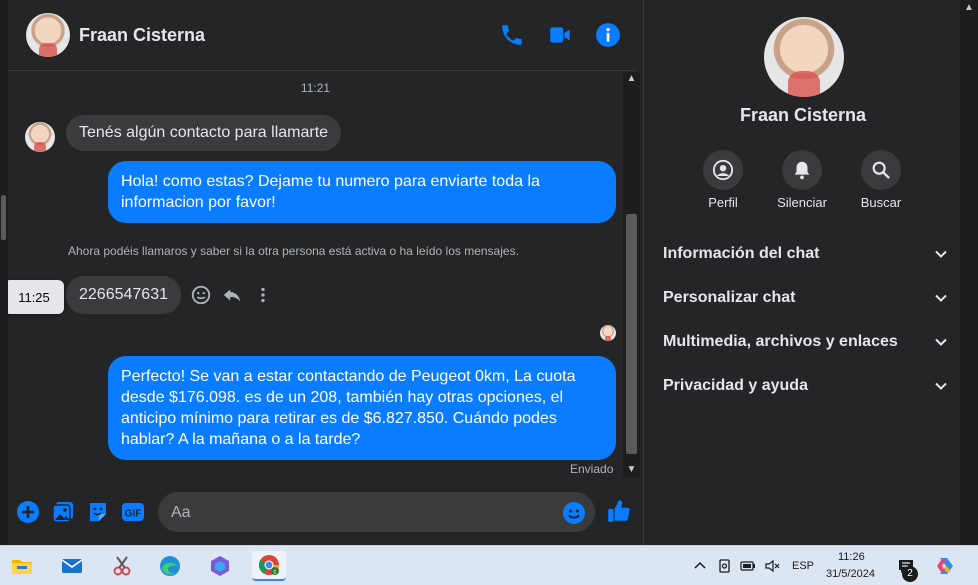 Image resolution: width=978 pixels, height=585 pixels. Describe the element at coordinates (592, 469) in the screenshot. I see `sent-status: Enviado` at that location.